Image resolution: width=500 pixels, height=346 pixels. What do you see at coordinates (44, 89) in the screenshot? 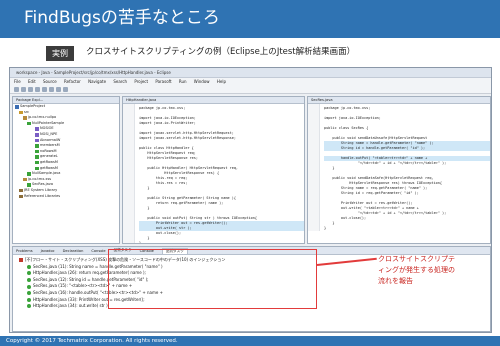
I see `run-icon` at bounding box center [44, 89].